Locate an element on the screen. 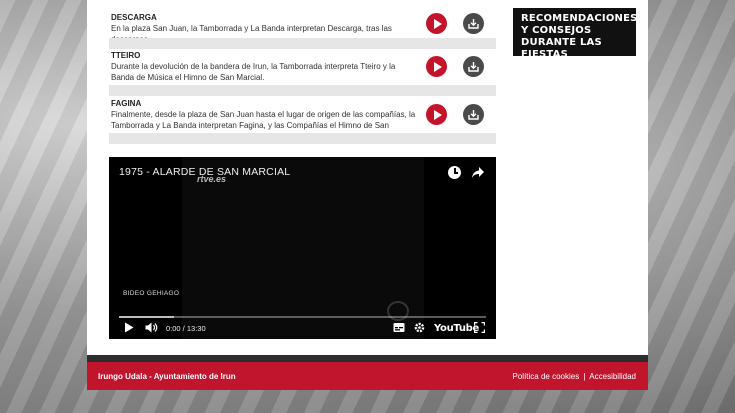  subtitles-icon is located at coordinates (399, 327).